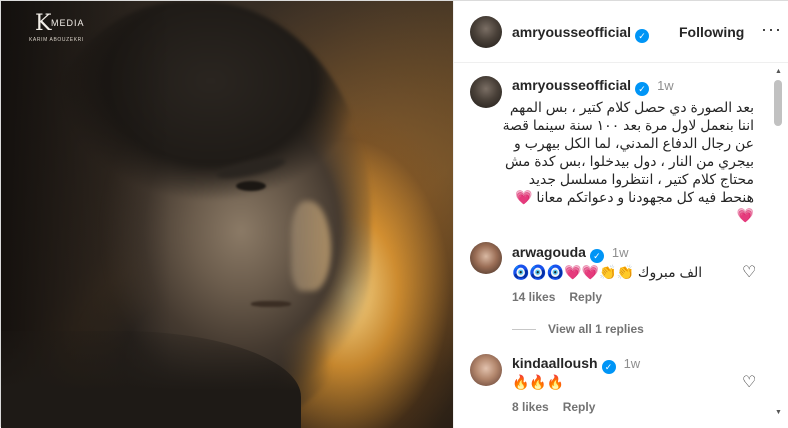  What do you see at coordinates (771, 29) in the screenshot?
I see `more-icon: ···` at bounding box center [771, 29].